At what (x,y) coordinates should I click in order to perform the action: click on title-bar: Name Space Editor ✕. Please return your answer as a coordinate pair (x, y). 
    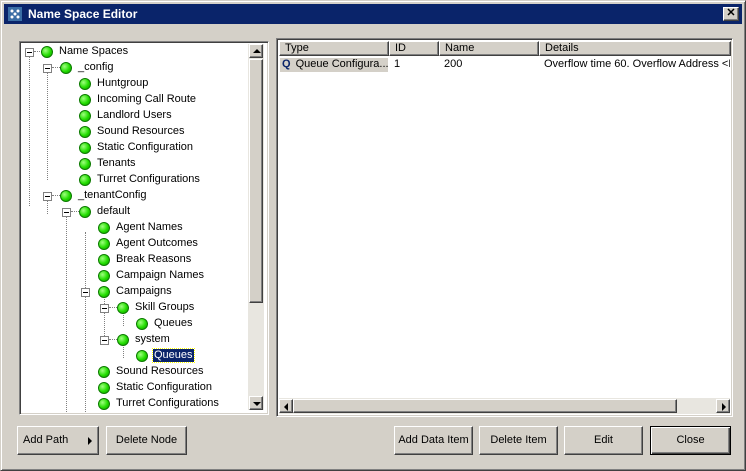
    Looking at the image, I should click on (373, 14).